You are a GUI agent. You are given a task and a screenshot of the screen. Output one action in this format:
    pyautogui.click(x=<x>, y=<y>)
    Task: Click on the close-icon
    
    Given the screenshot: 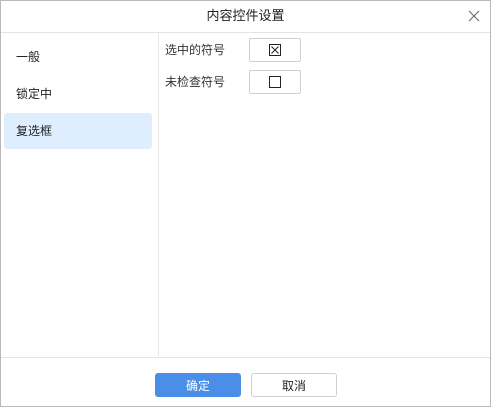 What is the action you would take?
    pyautogui.click(x=474, y=16)
    